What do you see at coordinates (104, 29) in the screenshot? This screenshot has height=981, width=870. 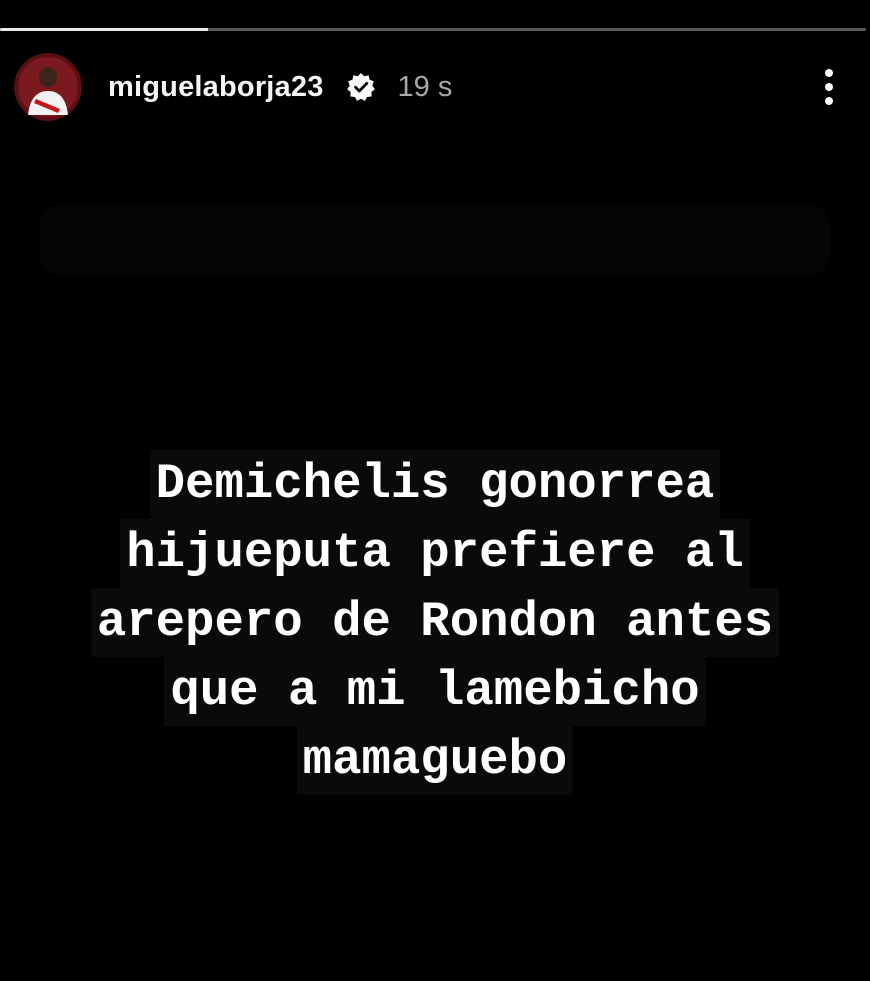 I see `story-progress-fill` at bounding box center [104, 29].